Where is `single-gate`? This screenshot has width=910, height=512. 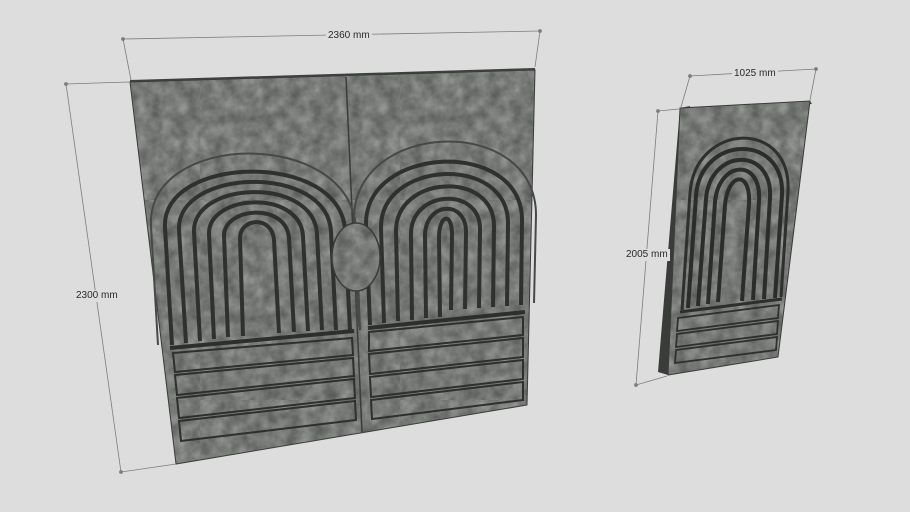
single-gate is located at coordinates (735, 238).